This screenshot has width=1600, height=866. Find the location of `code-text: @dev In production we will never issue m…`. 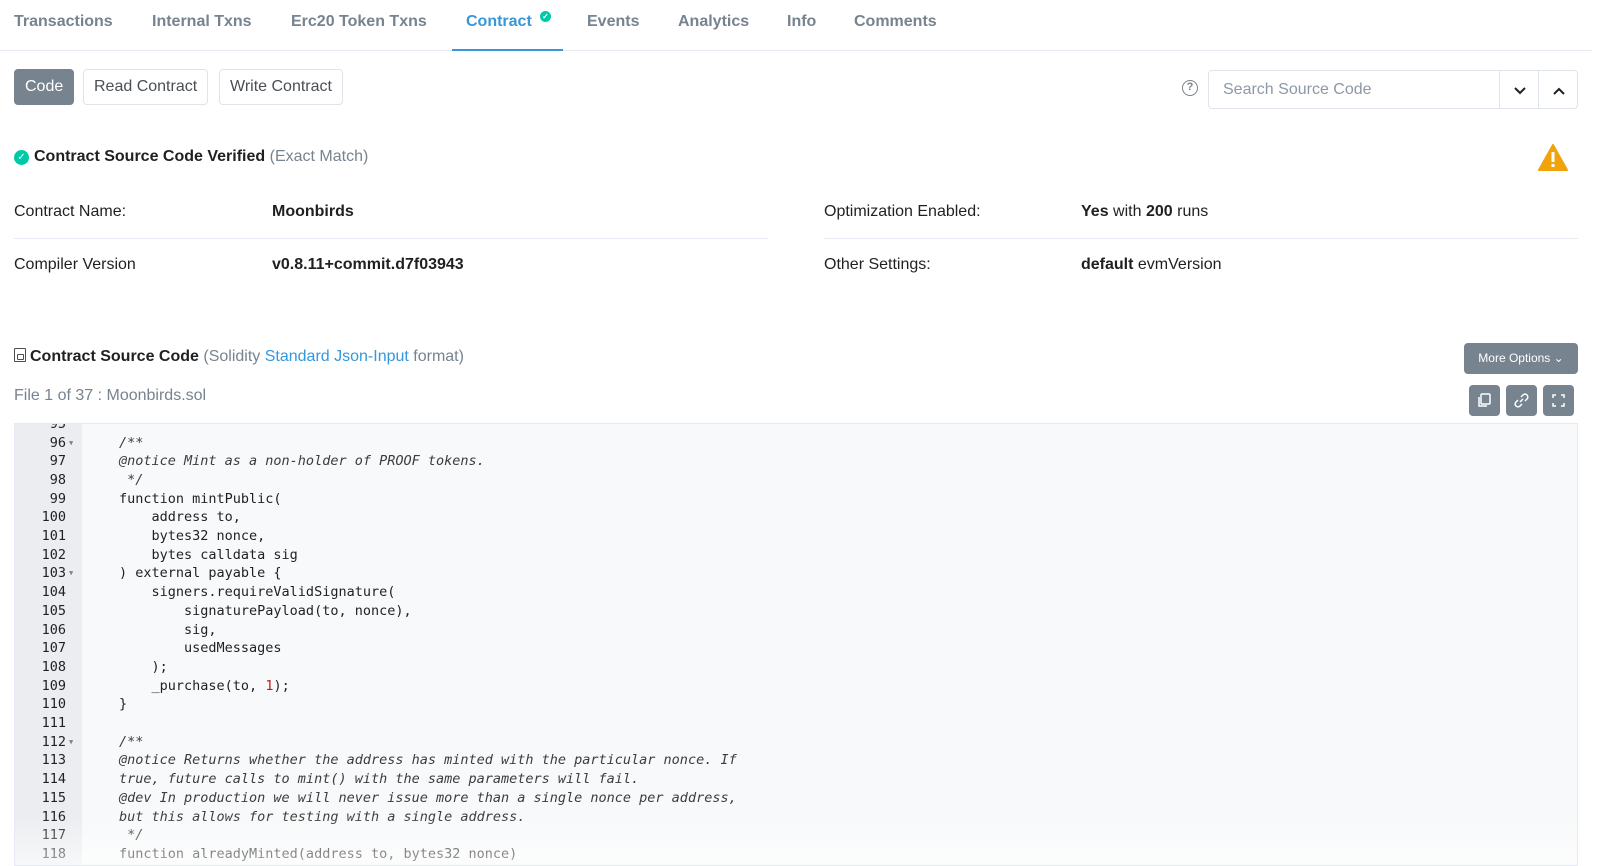

code-text: @dev In production we will never issue m… is located at coordinates (428, 797).